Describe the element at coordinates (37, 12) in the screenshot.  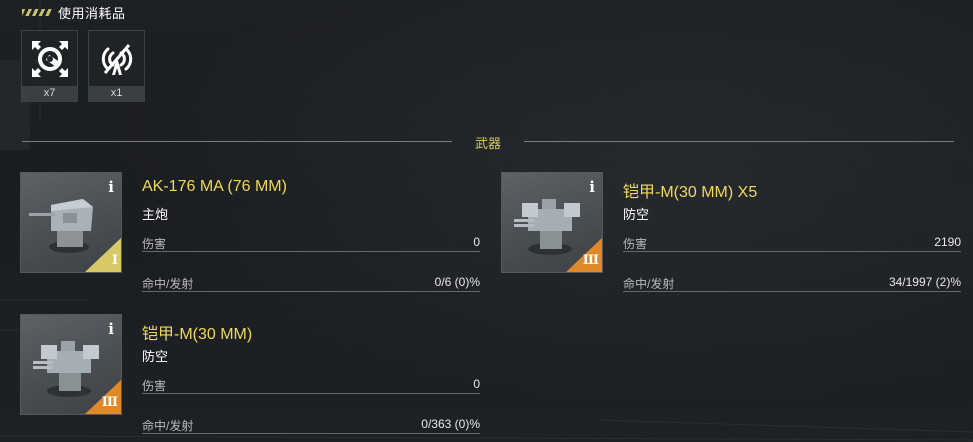
I see `stripes-decoration` at that location.